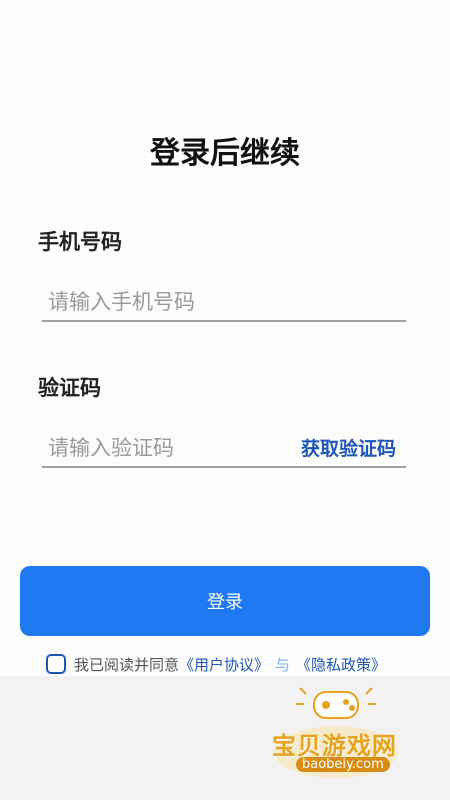  I want to click on code-input, so click(165, 448).